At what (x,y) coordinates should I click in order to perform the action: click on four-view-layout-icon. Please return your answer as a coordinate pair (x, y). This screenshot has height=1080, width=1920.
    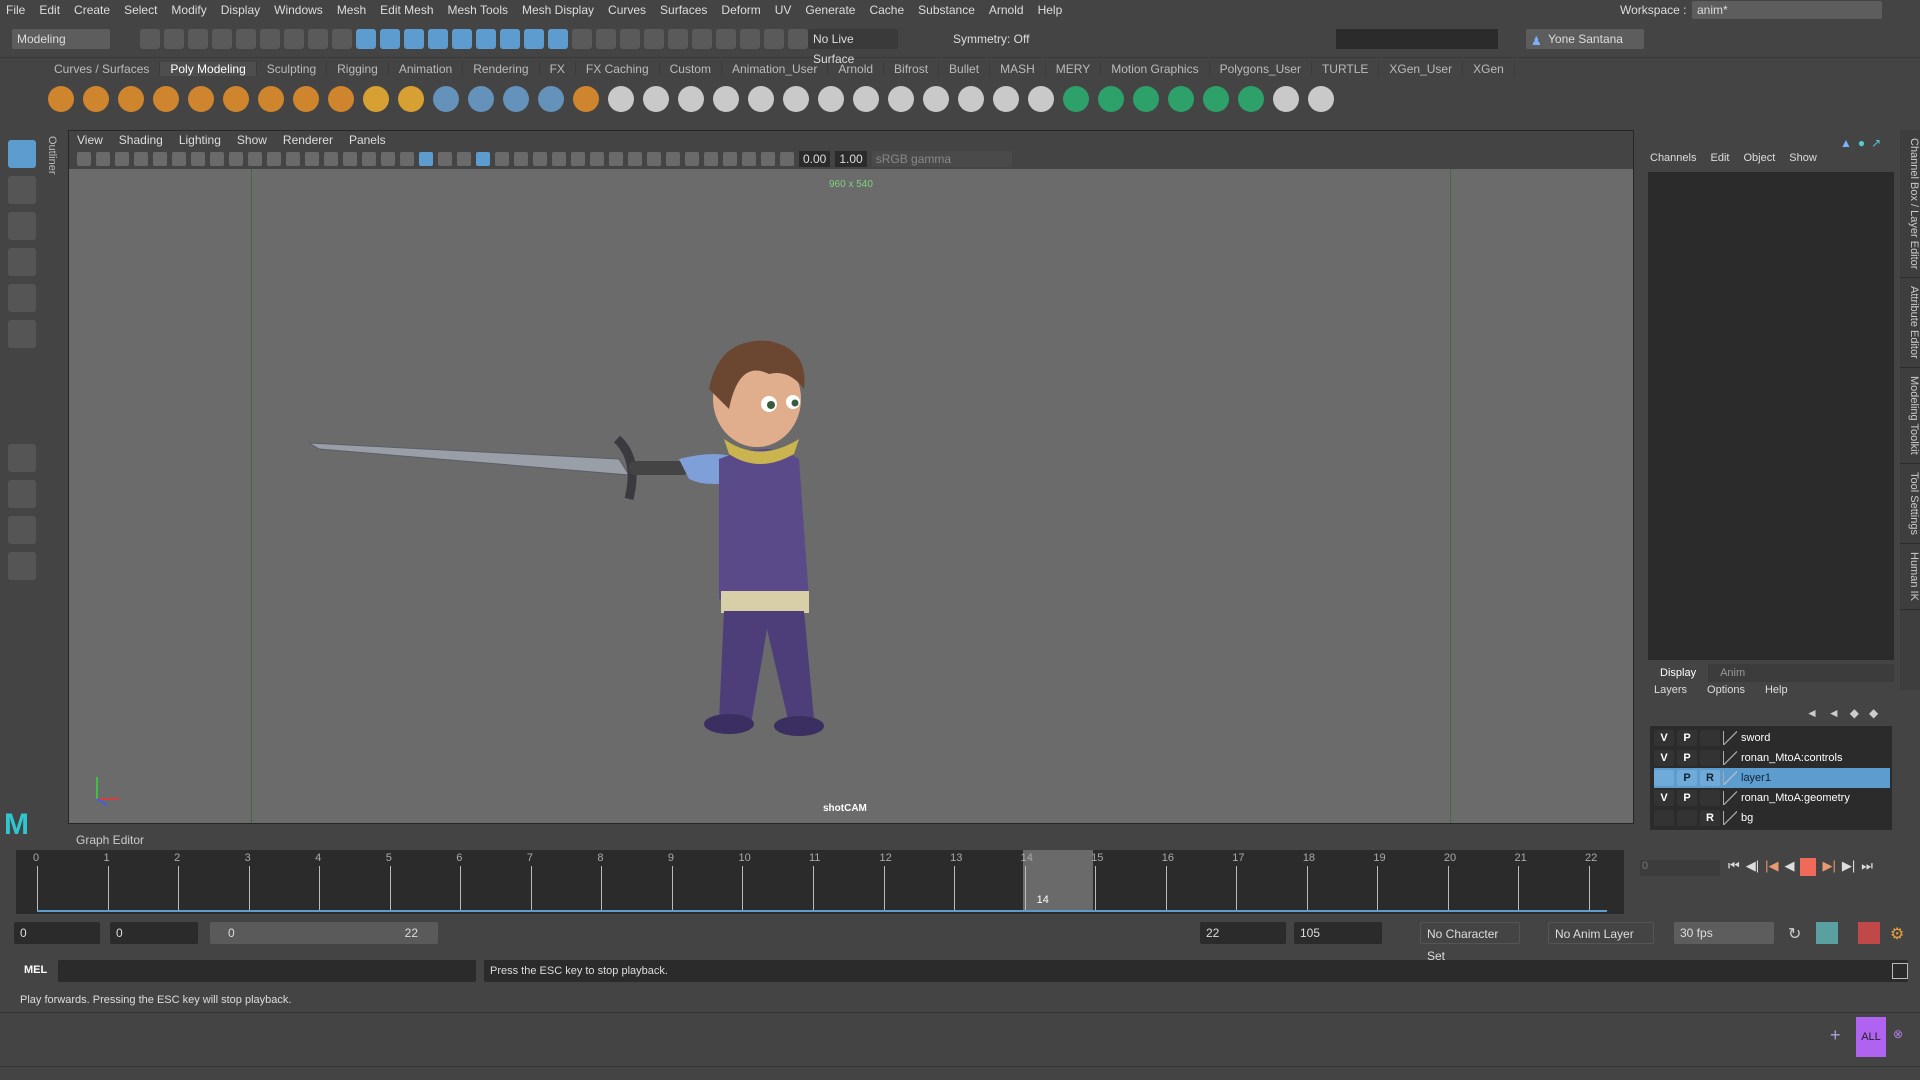
    Looking at the image, I should click on (22, 494).